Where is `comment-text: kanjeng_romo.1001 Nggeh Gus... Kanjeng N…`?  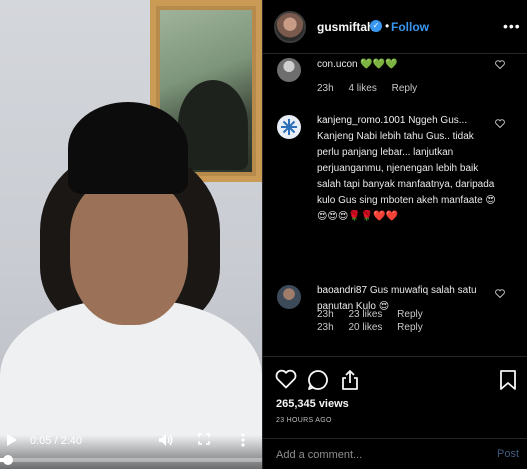 comment-text: kanjeng_romo.1001 Nggeh Gus... Kanjeng N… is located at coordinates (407, 169).